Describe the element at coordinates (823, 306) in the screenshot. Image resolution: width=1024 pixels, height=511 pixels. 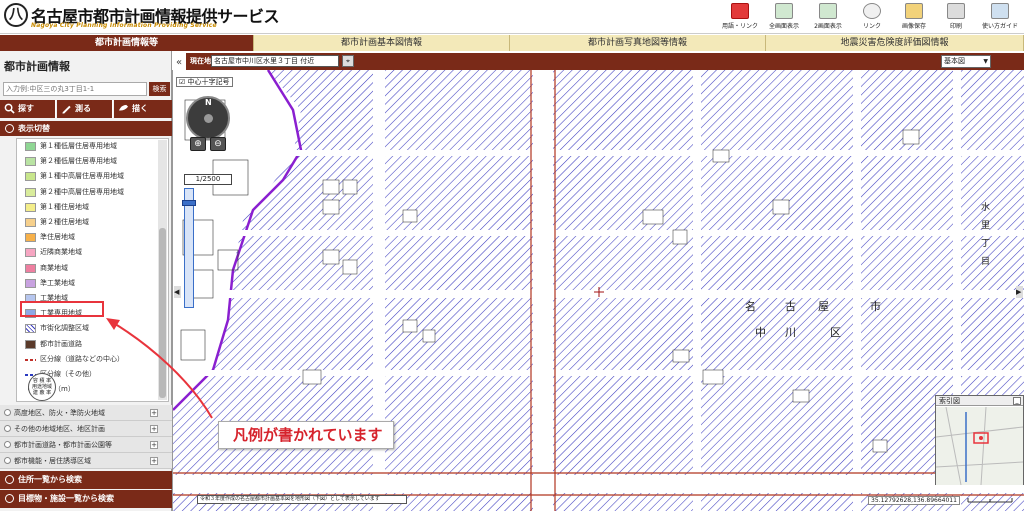
I see `map-label: 屋` at that location.